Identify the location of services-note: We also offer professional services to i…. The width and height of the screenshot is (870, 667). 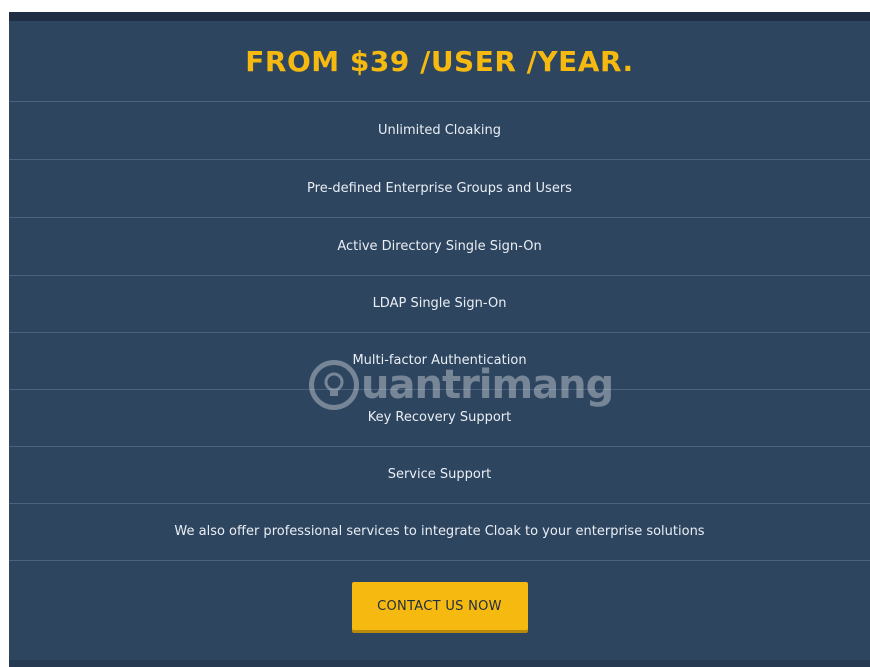
(439, 532).